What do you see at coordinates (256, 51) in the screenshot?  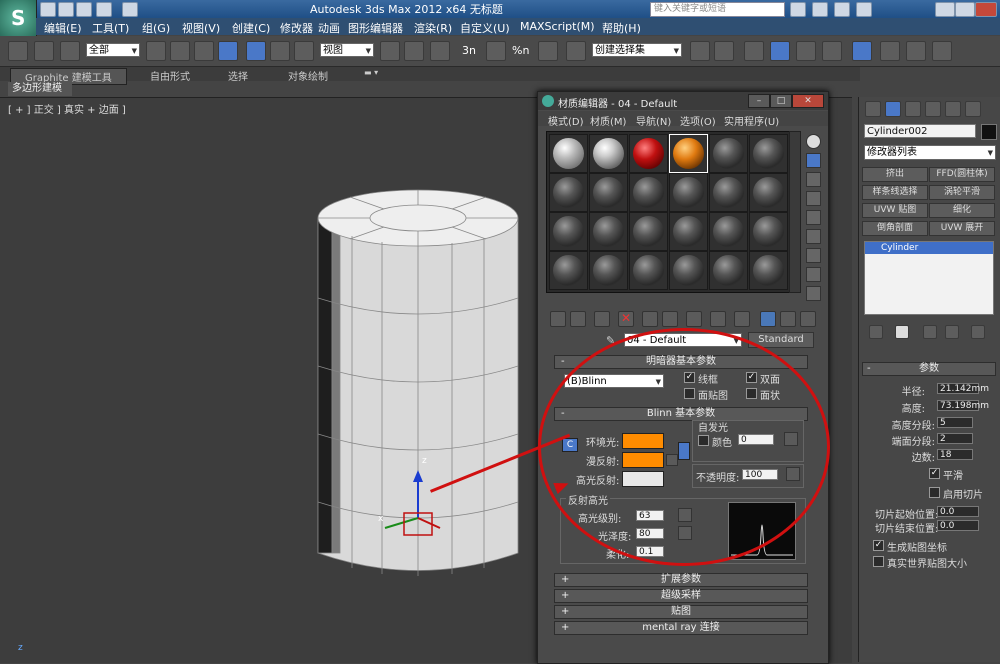 I see `move-icon` at bounding box center [256, 51].